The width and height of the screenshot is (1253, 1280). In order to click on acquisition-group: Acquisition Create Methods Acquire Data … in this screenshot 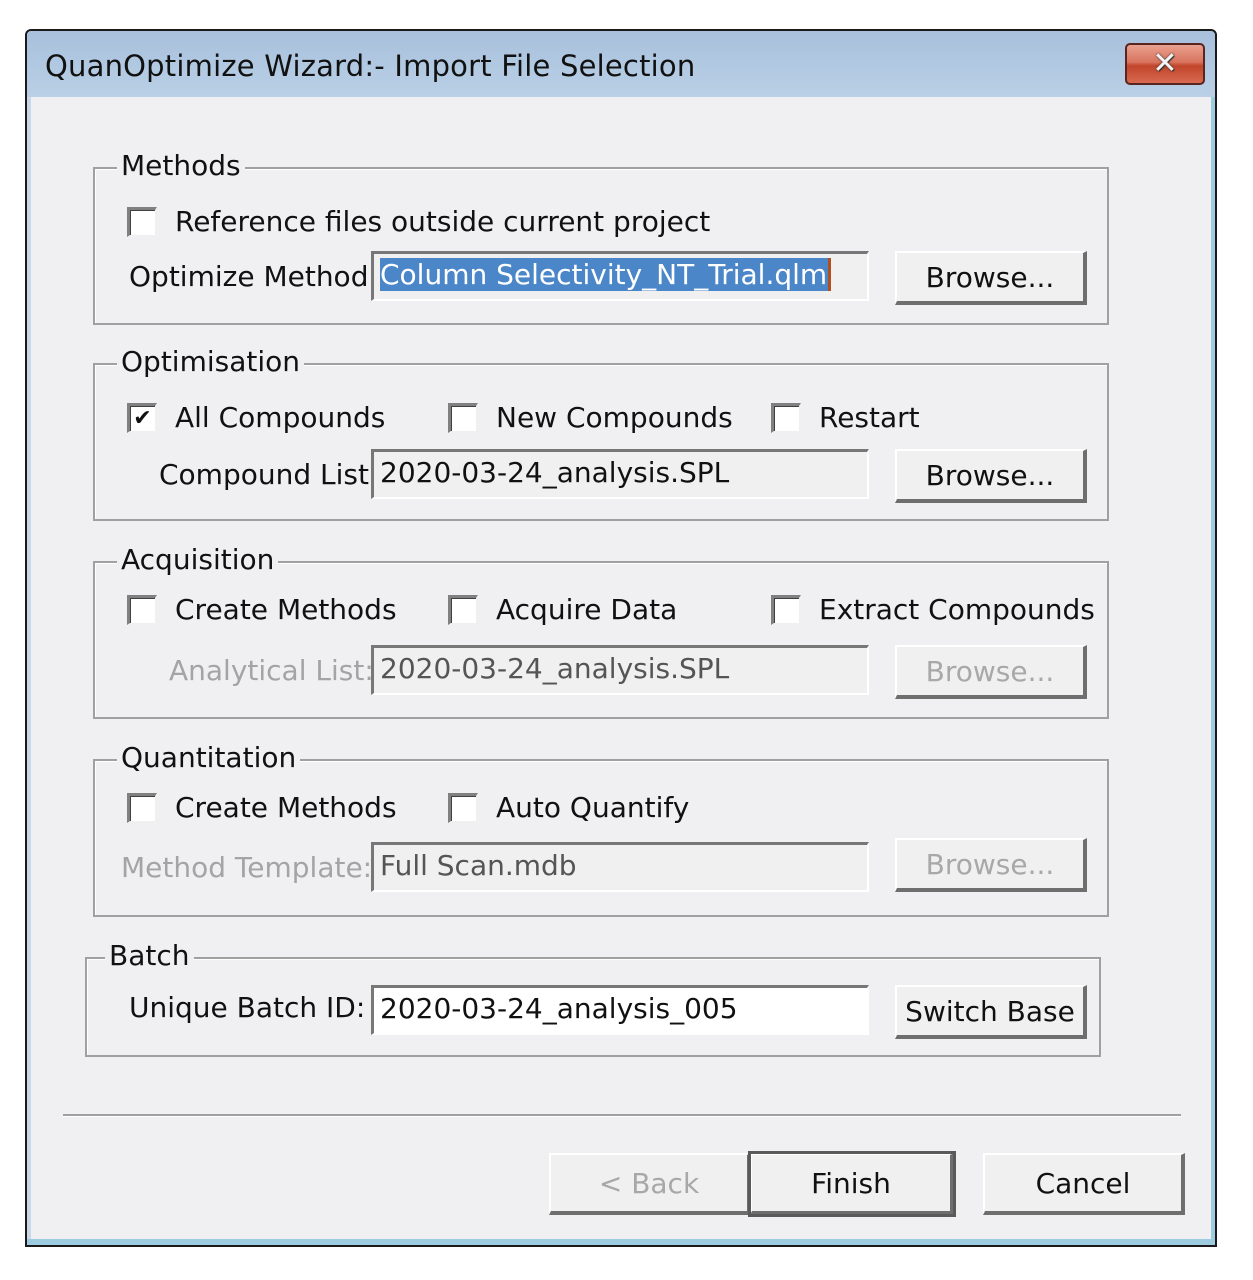, I will do `click(601, 631)`.